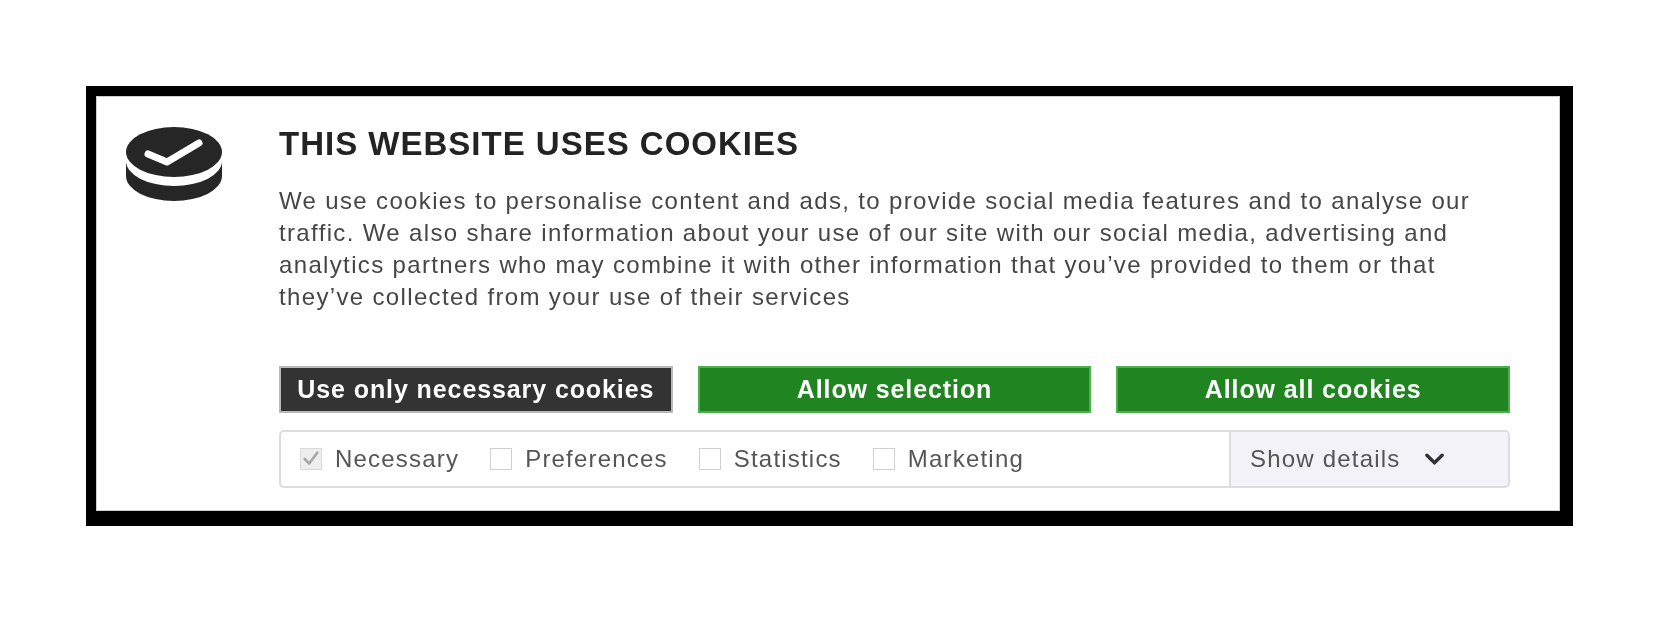  Describe the element at coordinates (476, 389) in the screenshot. I see `consent-button: Use only necessary cookies` at that location.